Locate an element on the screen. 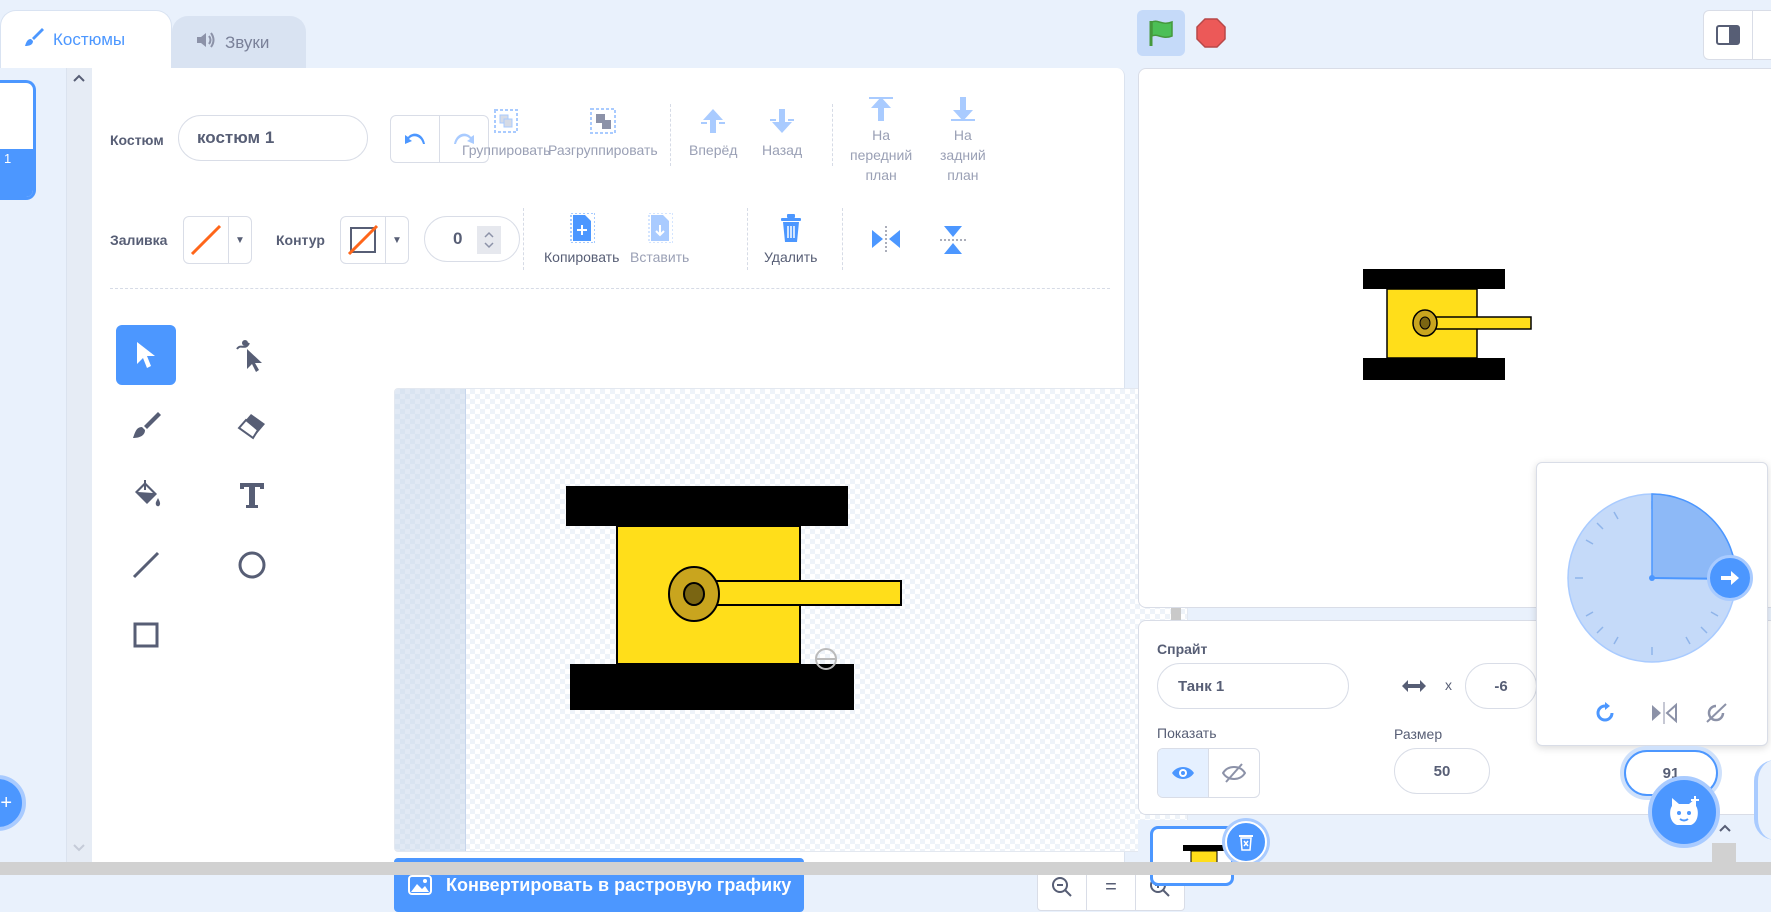  rotate-all-around-button is located at coordinates (1605, 715).